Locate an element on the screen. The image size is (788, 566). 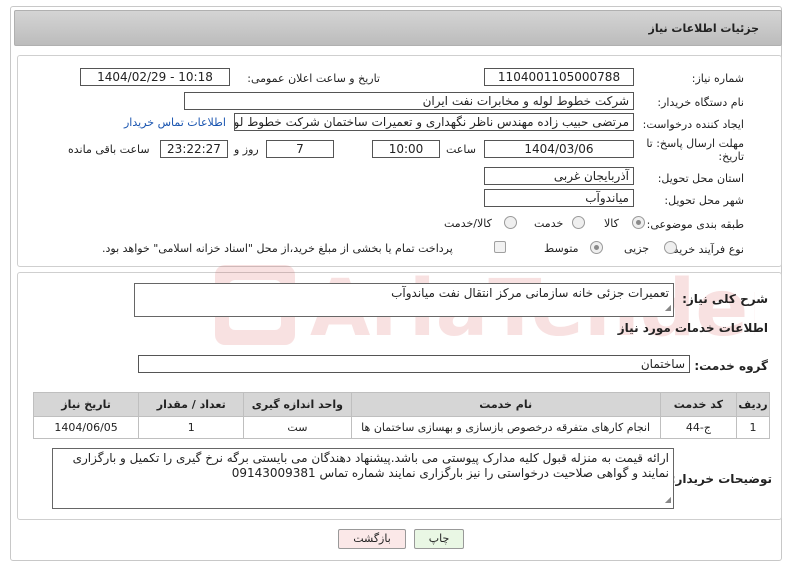
remaining-time-field: 23:22:27 is located at coordinates (194, 149).